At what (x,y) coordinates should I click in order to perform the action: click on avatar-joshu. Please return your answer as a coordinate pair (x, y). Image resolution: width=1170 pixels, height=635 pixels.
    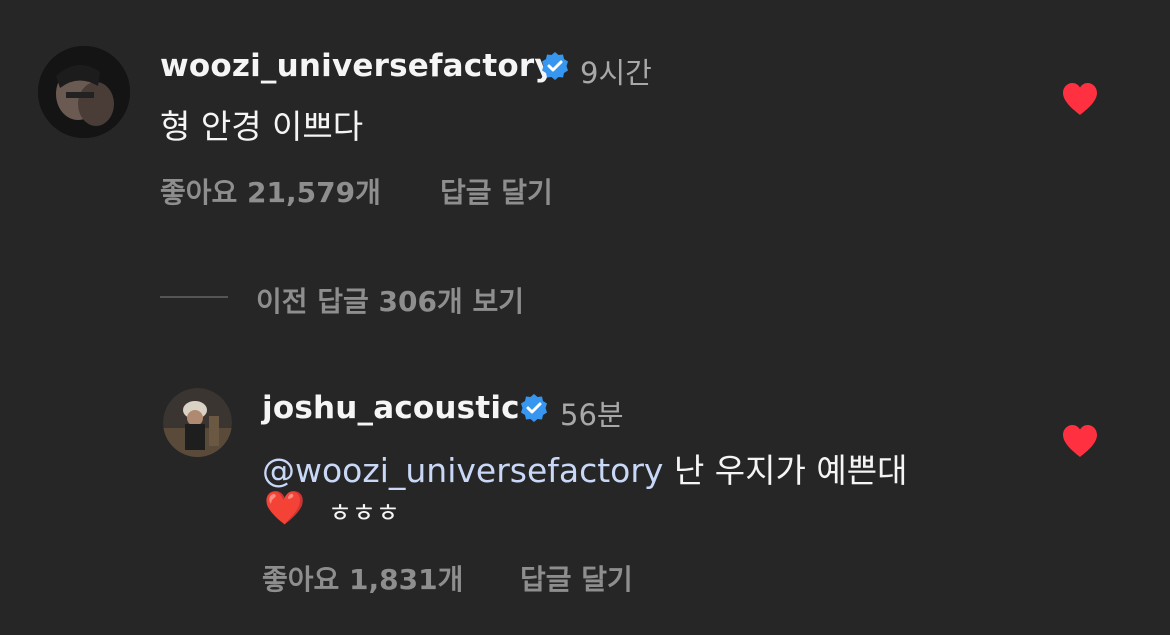
    Looking at the image, I should click on (197, 422).